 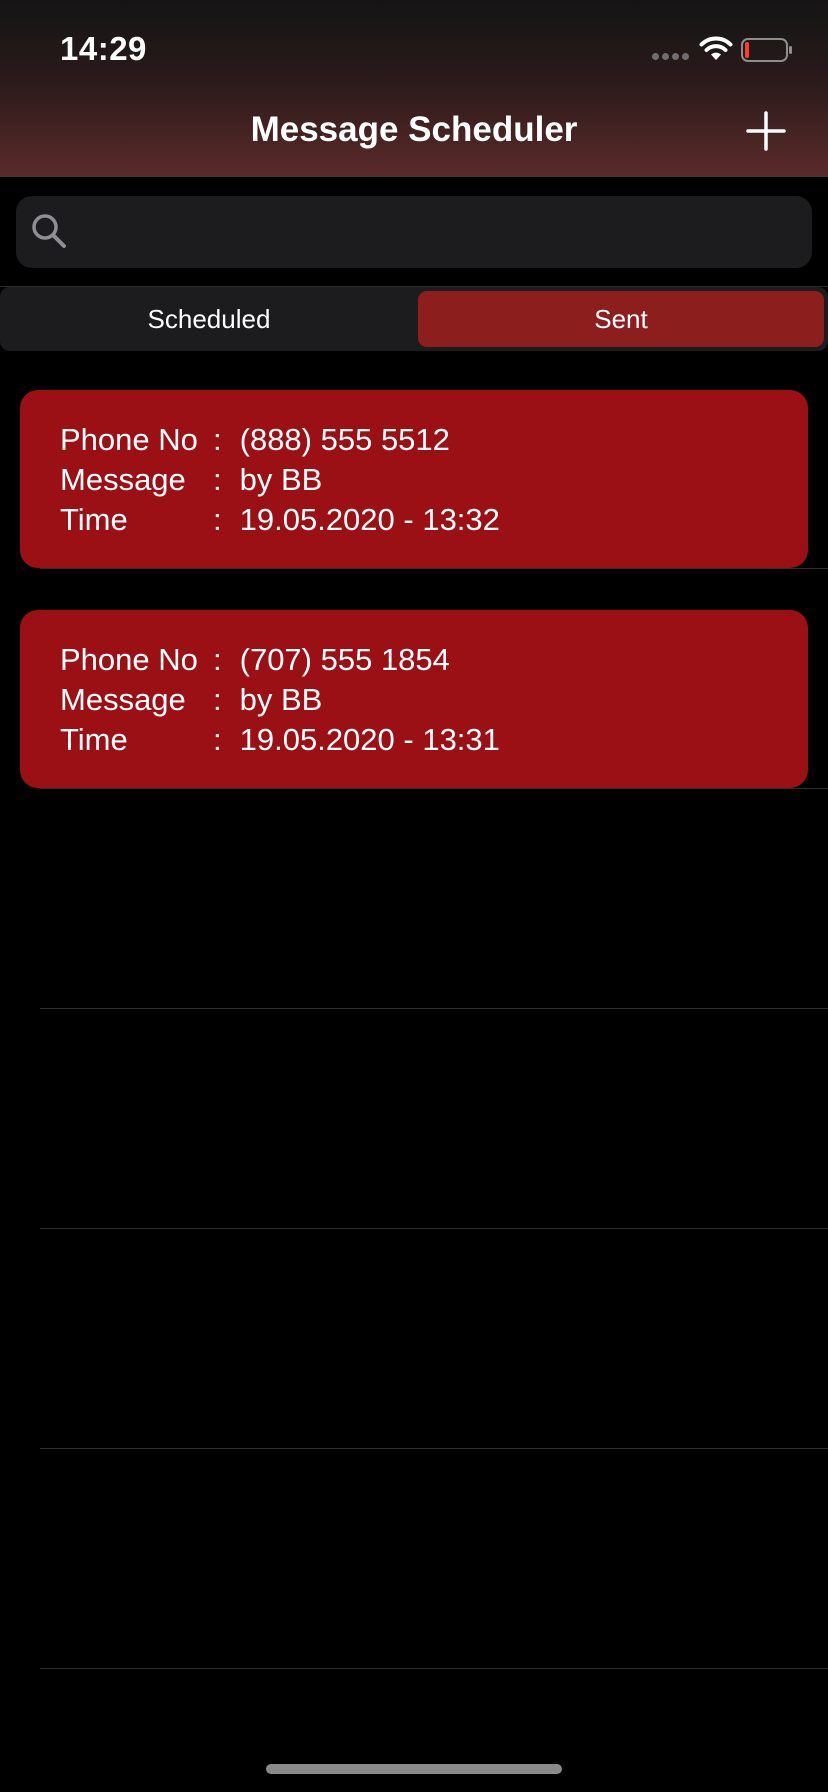 What do you see at coordinates (369, 519) in the screenshot?
I see `time-value: 19.05.2020 - 13:32` at bounding box center [369, 519].